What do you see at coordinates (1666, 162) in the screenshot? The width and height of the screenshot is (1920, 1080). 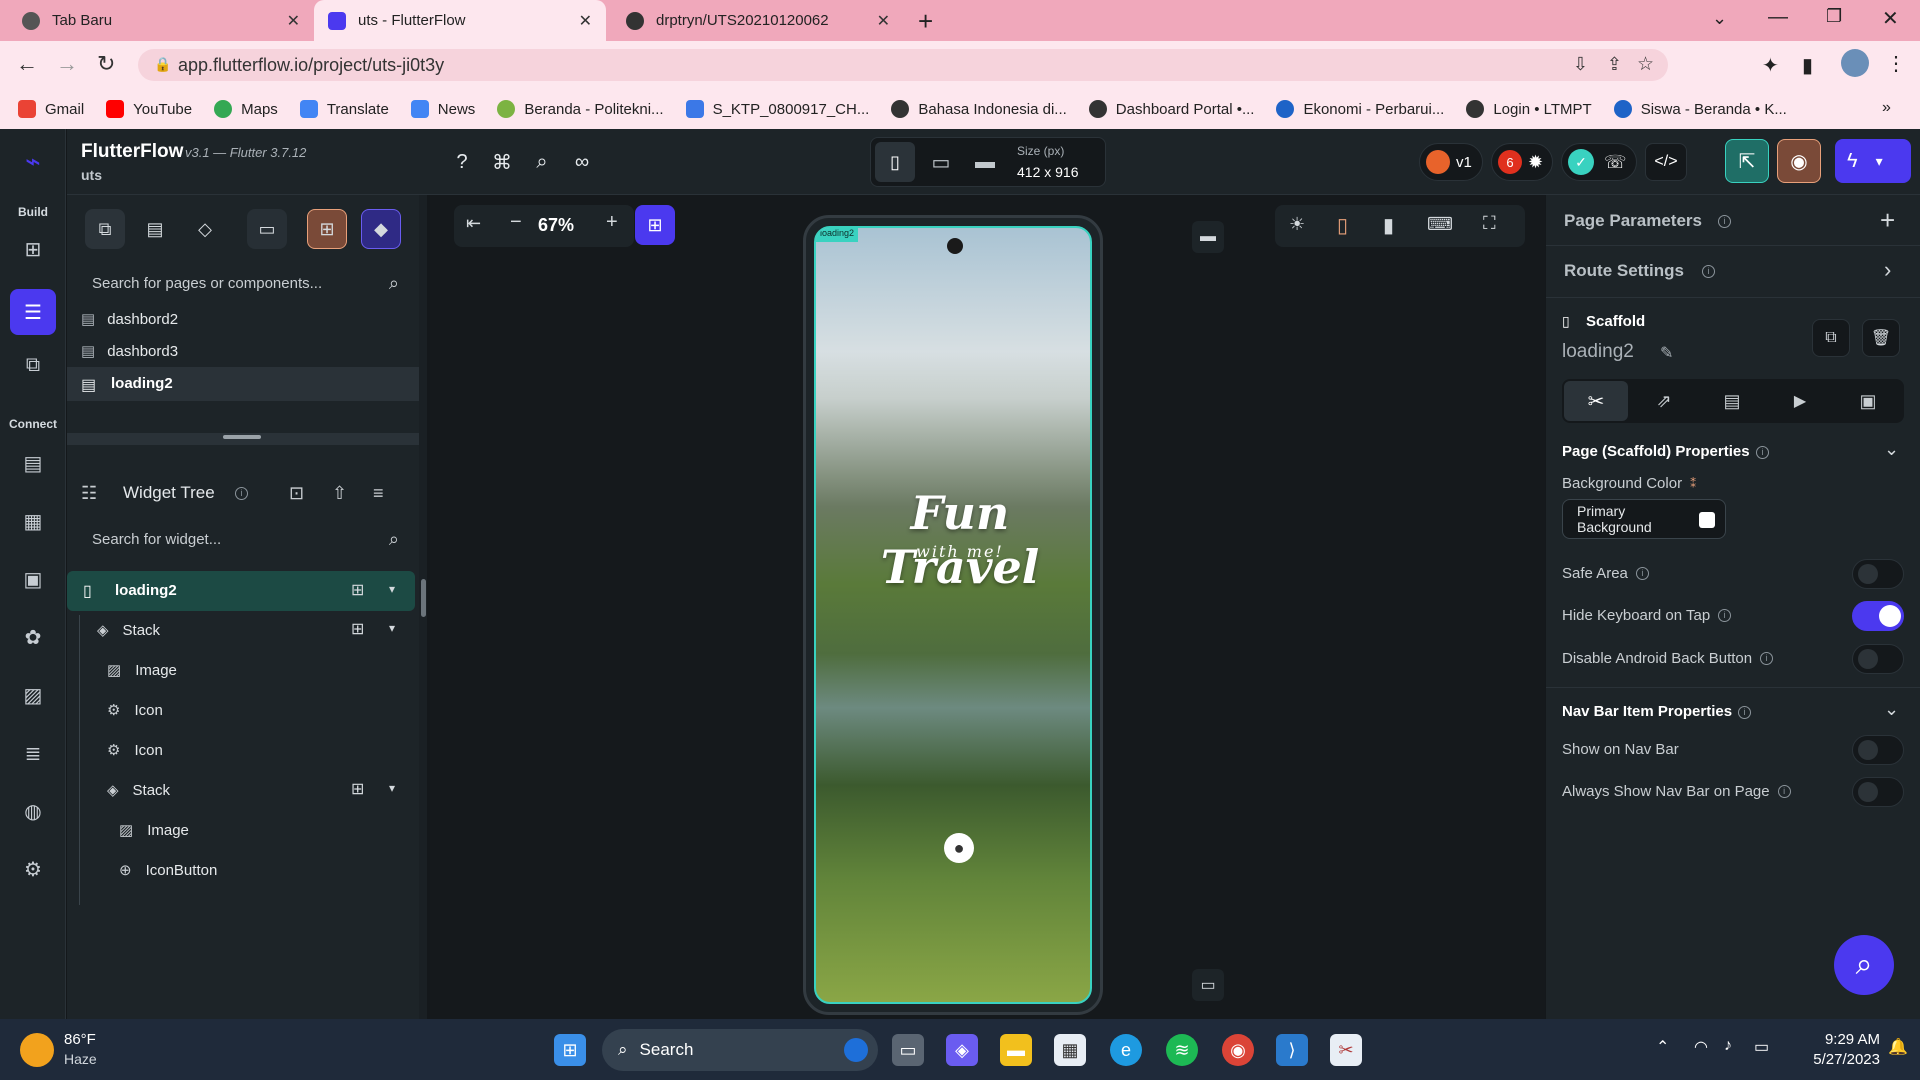 I see `code-view-button: </>` at bounding box center [1666, 162].